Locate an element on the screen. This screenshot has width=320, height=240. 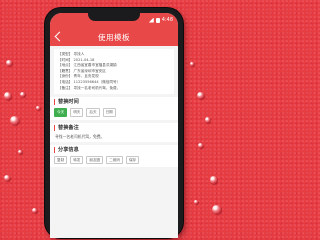
status-bar: 4:48 is located at coordinates (114, 21).